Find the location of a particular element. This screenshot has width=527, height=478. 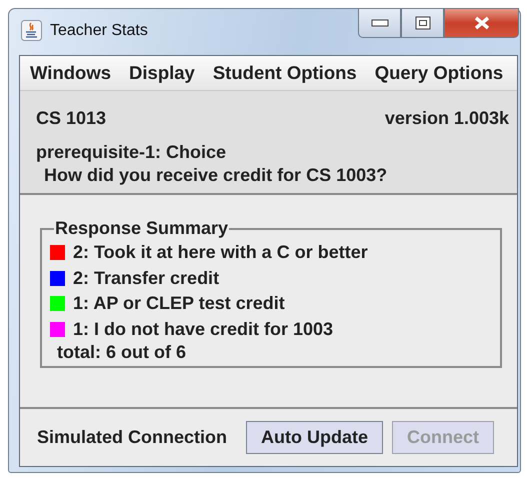

minimize-icon is located at coordinates (379, 23).